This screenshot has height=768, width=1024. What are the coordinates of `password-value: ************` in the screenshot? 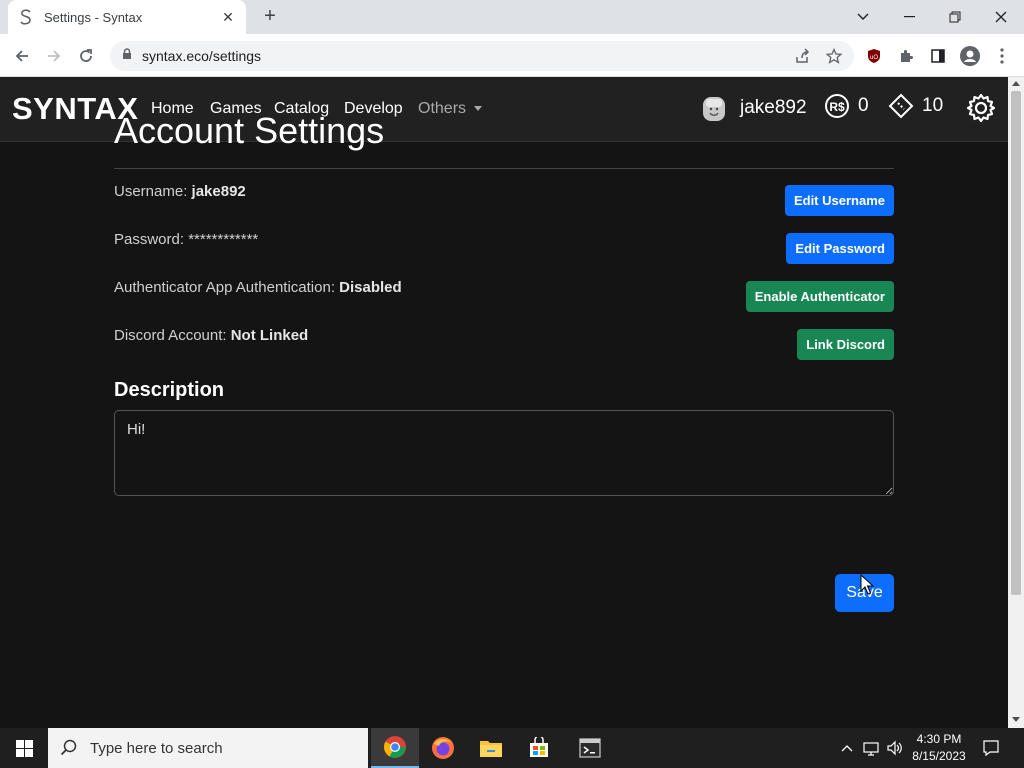 It's located at (223, 239).